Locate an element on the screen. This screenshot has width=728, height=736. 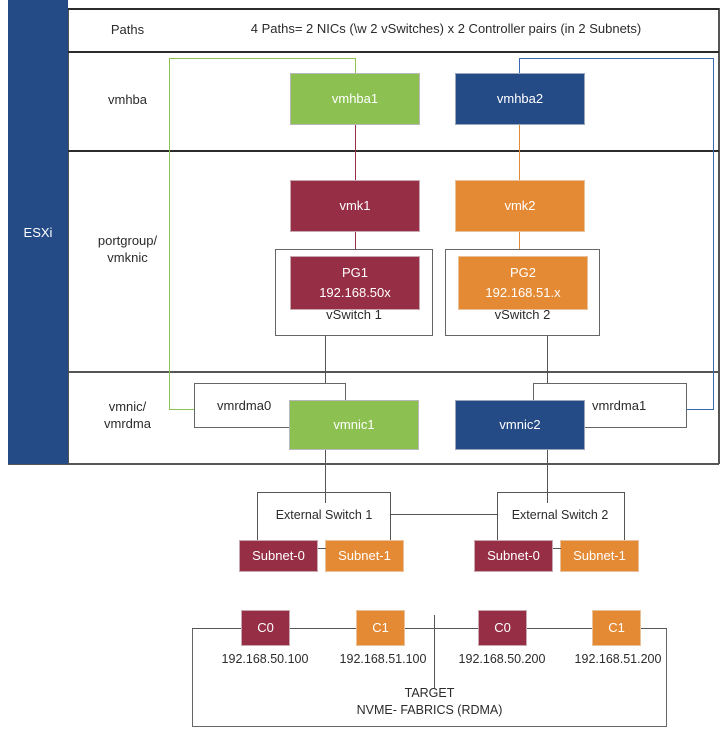
vmhba1-label: vmhba1 is located at coordinates (355, 98).